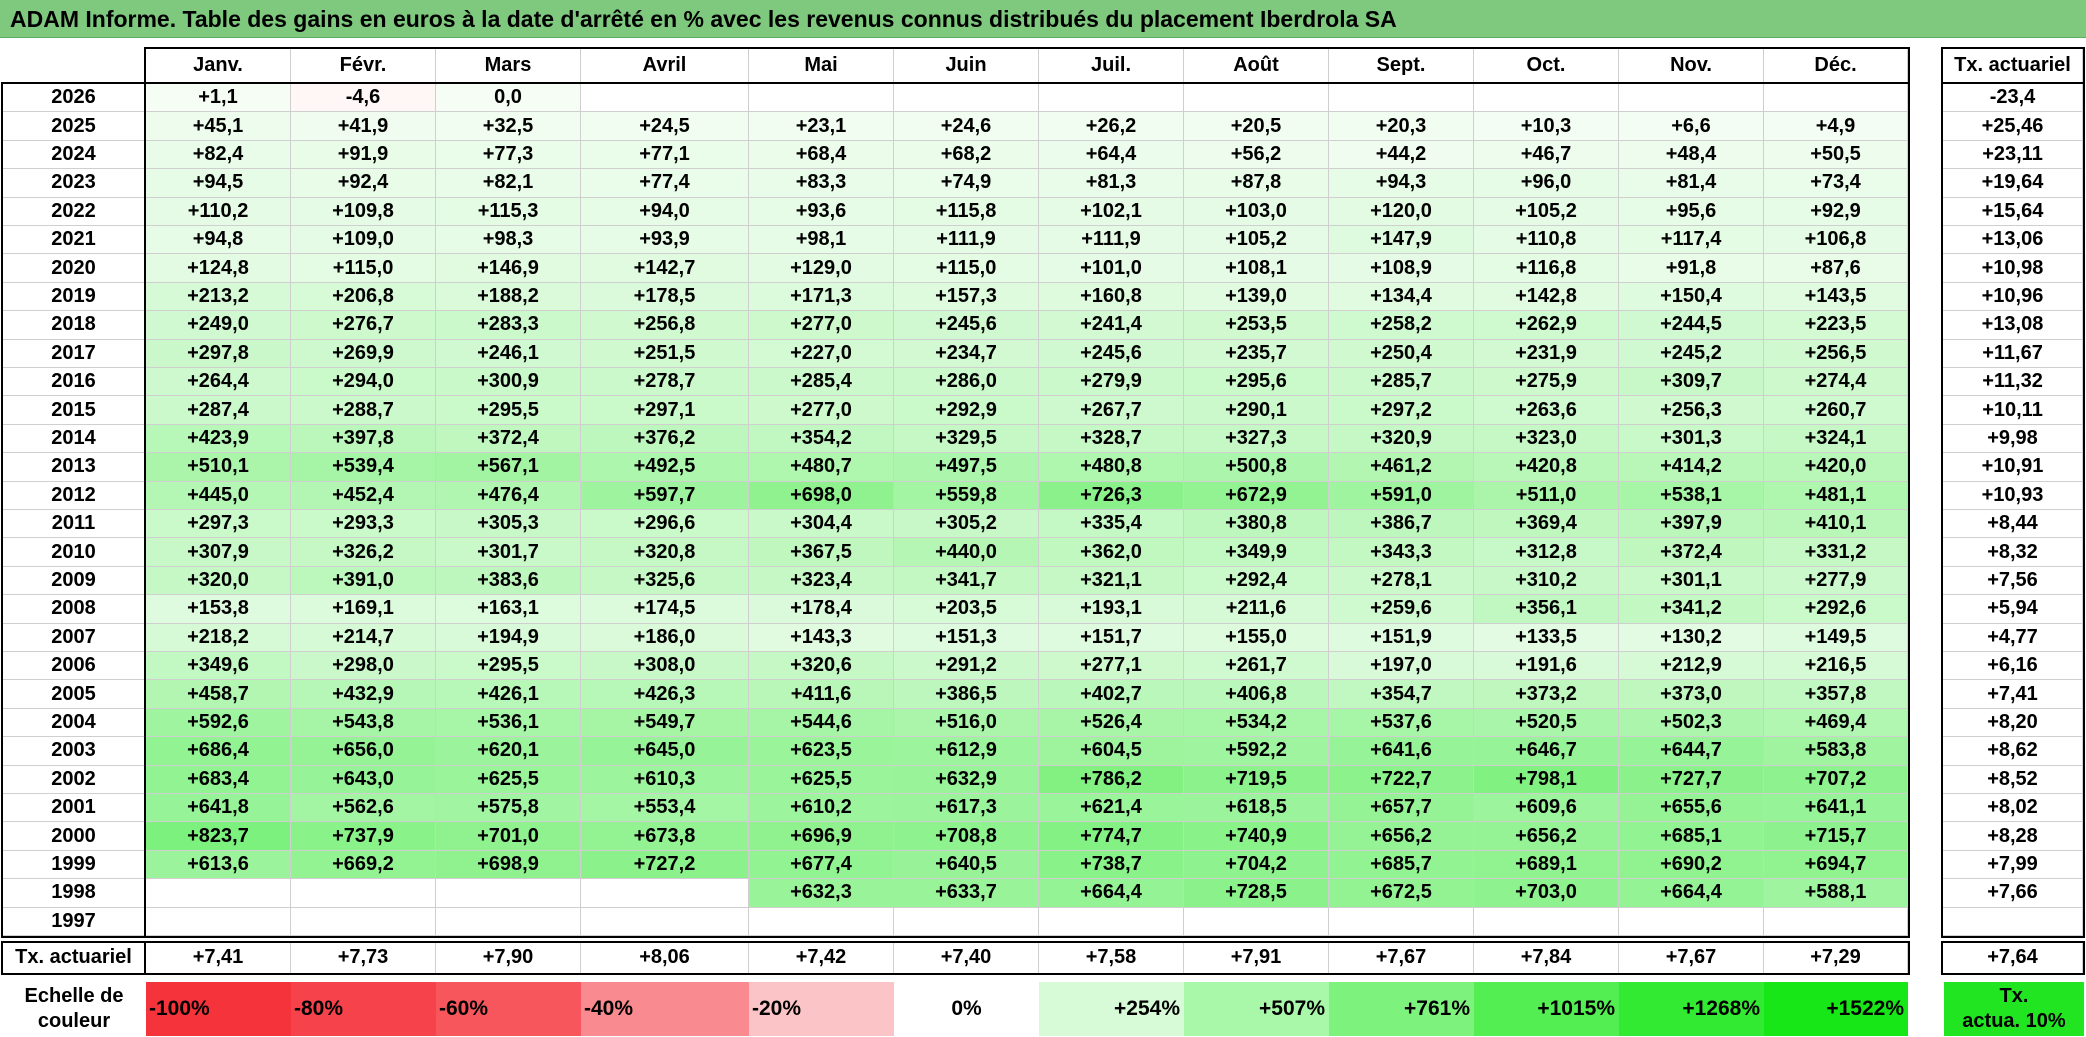 This screenshot has height=1037, width=2086. I want to click on table-cell: +105,2, so click(1546, 211).